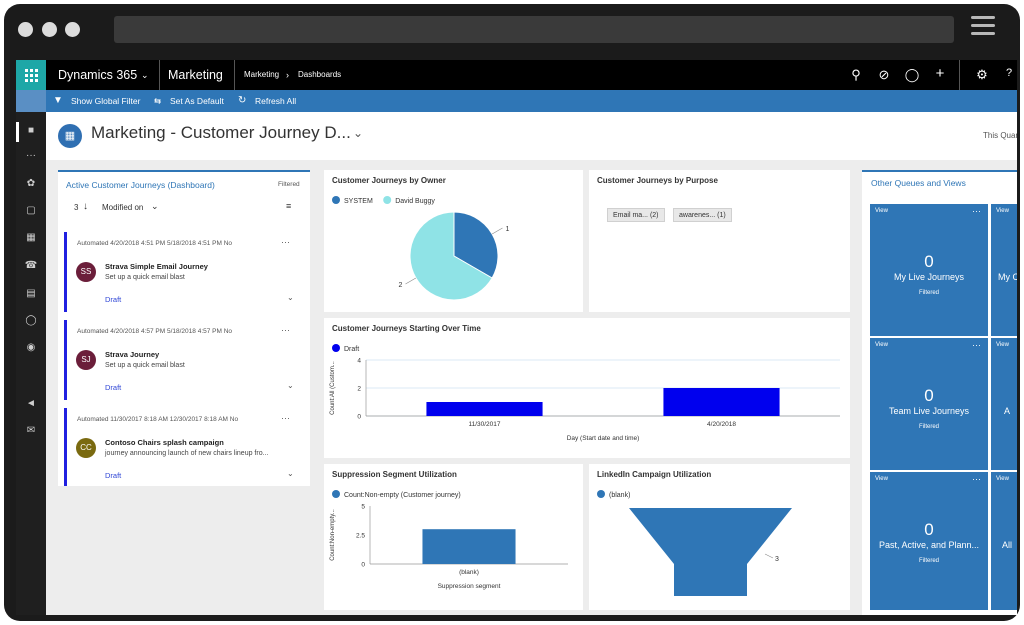  What do you see at coordinates (31, 403) in the screenshot?
I see `megaphone-icon: ◄` at bounding box center [31, 403].